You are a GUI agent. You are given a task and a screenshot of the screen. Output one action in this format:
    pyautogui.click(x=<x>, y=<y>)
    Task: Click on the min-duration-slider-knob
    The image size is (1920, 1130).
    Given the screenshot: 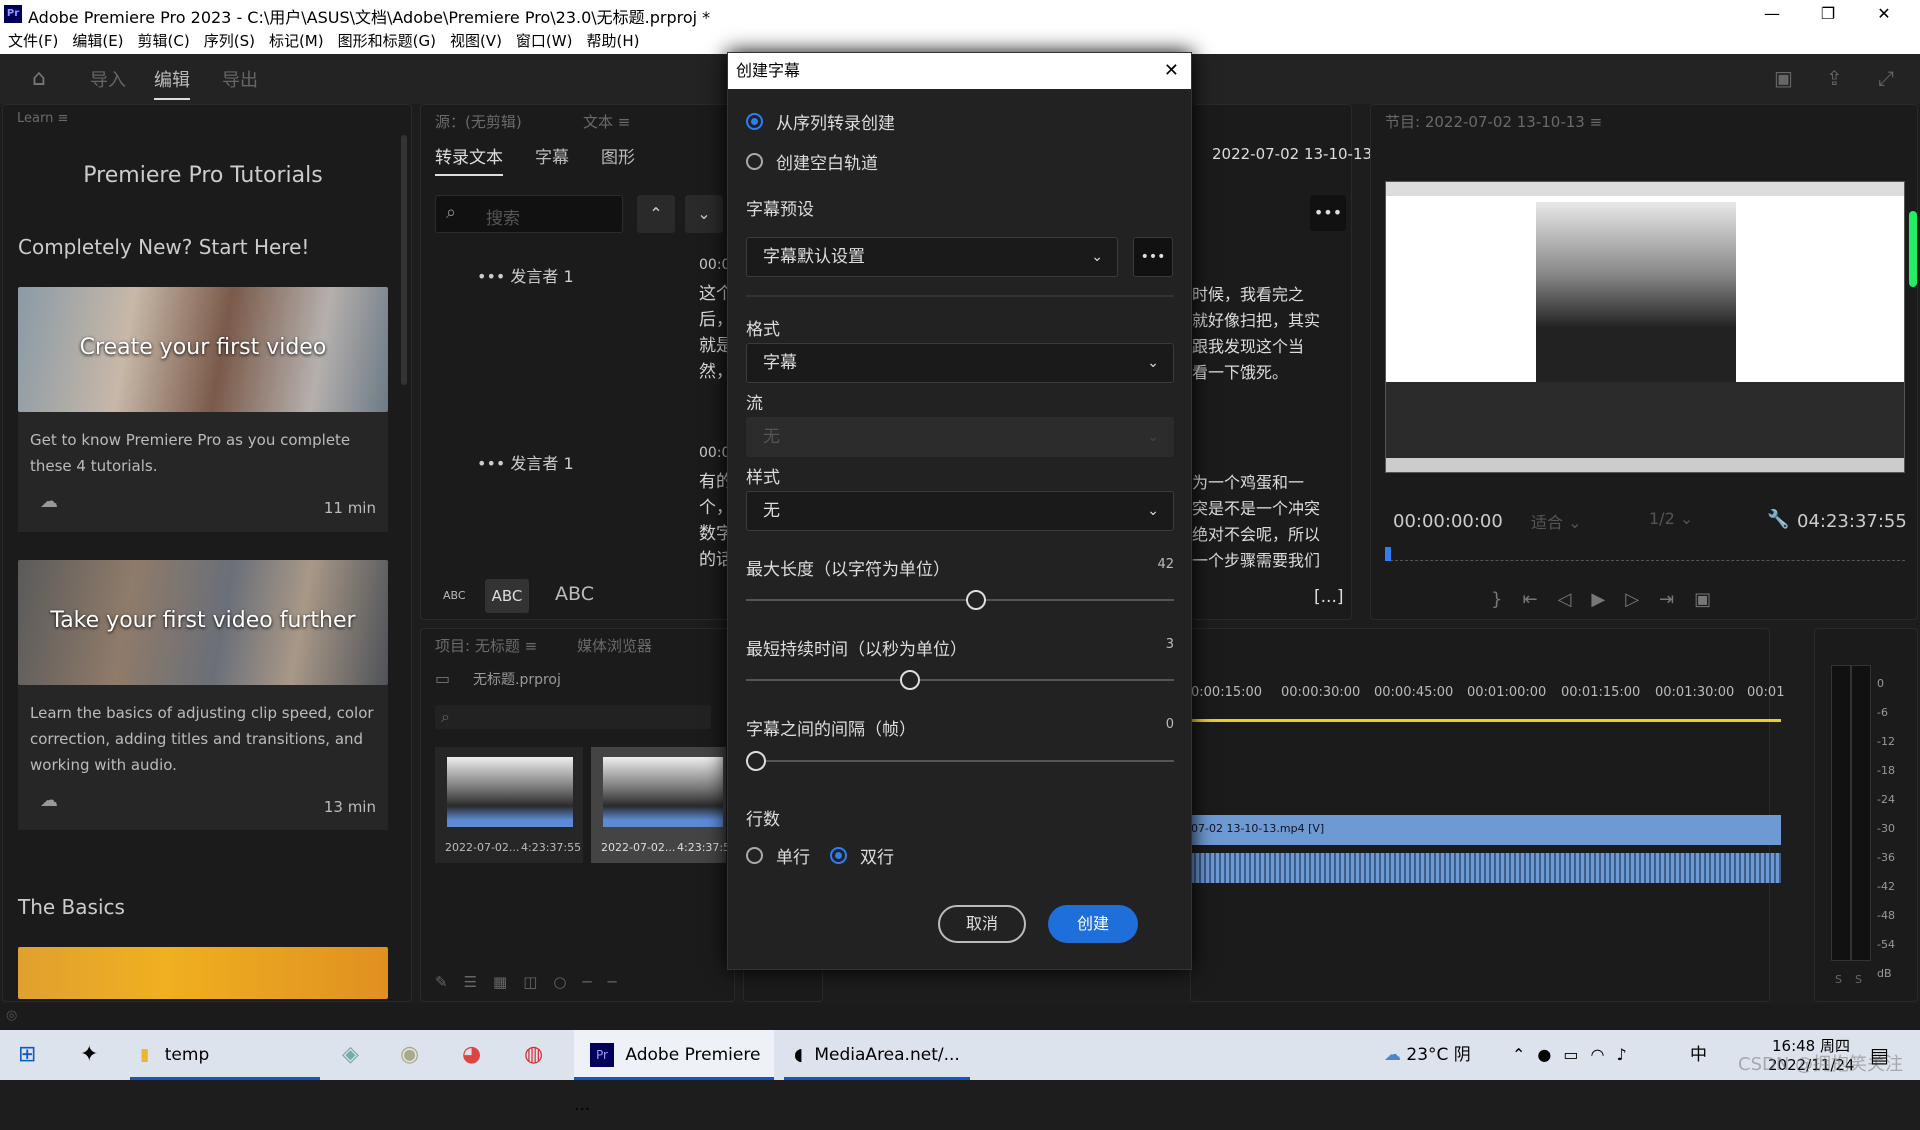 What is the action you would take?
    pyautogui.click(x=910, y=680)
    